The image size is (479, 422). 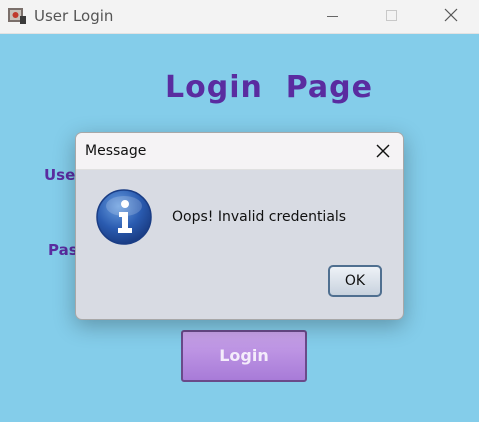 What do you see at coordinates (60, 175) in the screenshot?
I see `username-label: Use` at bounding box center [60, 175].